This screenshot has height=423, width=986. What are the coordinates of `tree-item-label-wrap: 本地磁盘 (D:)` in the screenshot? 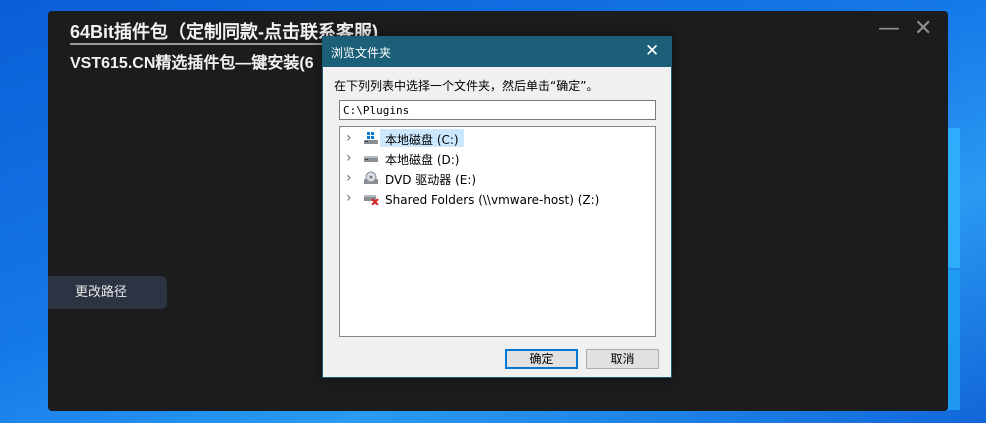 It's located at (422, 158).